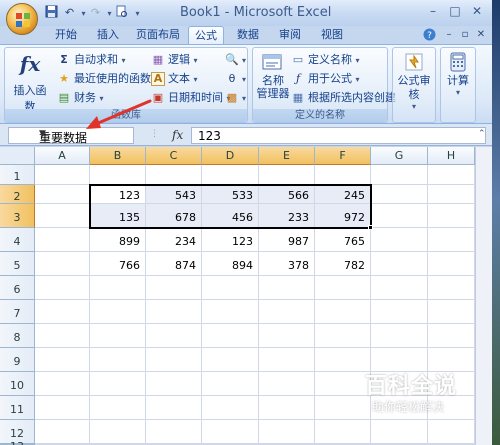 The width and height of the screenshot is (500, 445). What do you see at coordinates (17, 194) in the screenshot?
I see `row-header-2: 2` at bounding box center [17, 194].